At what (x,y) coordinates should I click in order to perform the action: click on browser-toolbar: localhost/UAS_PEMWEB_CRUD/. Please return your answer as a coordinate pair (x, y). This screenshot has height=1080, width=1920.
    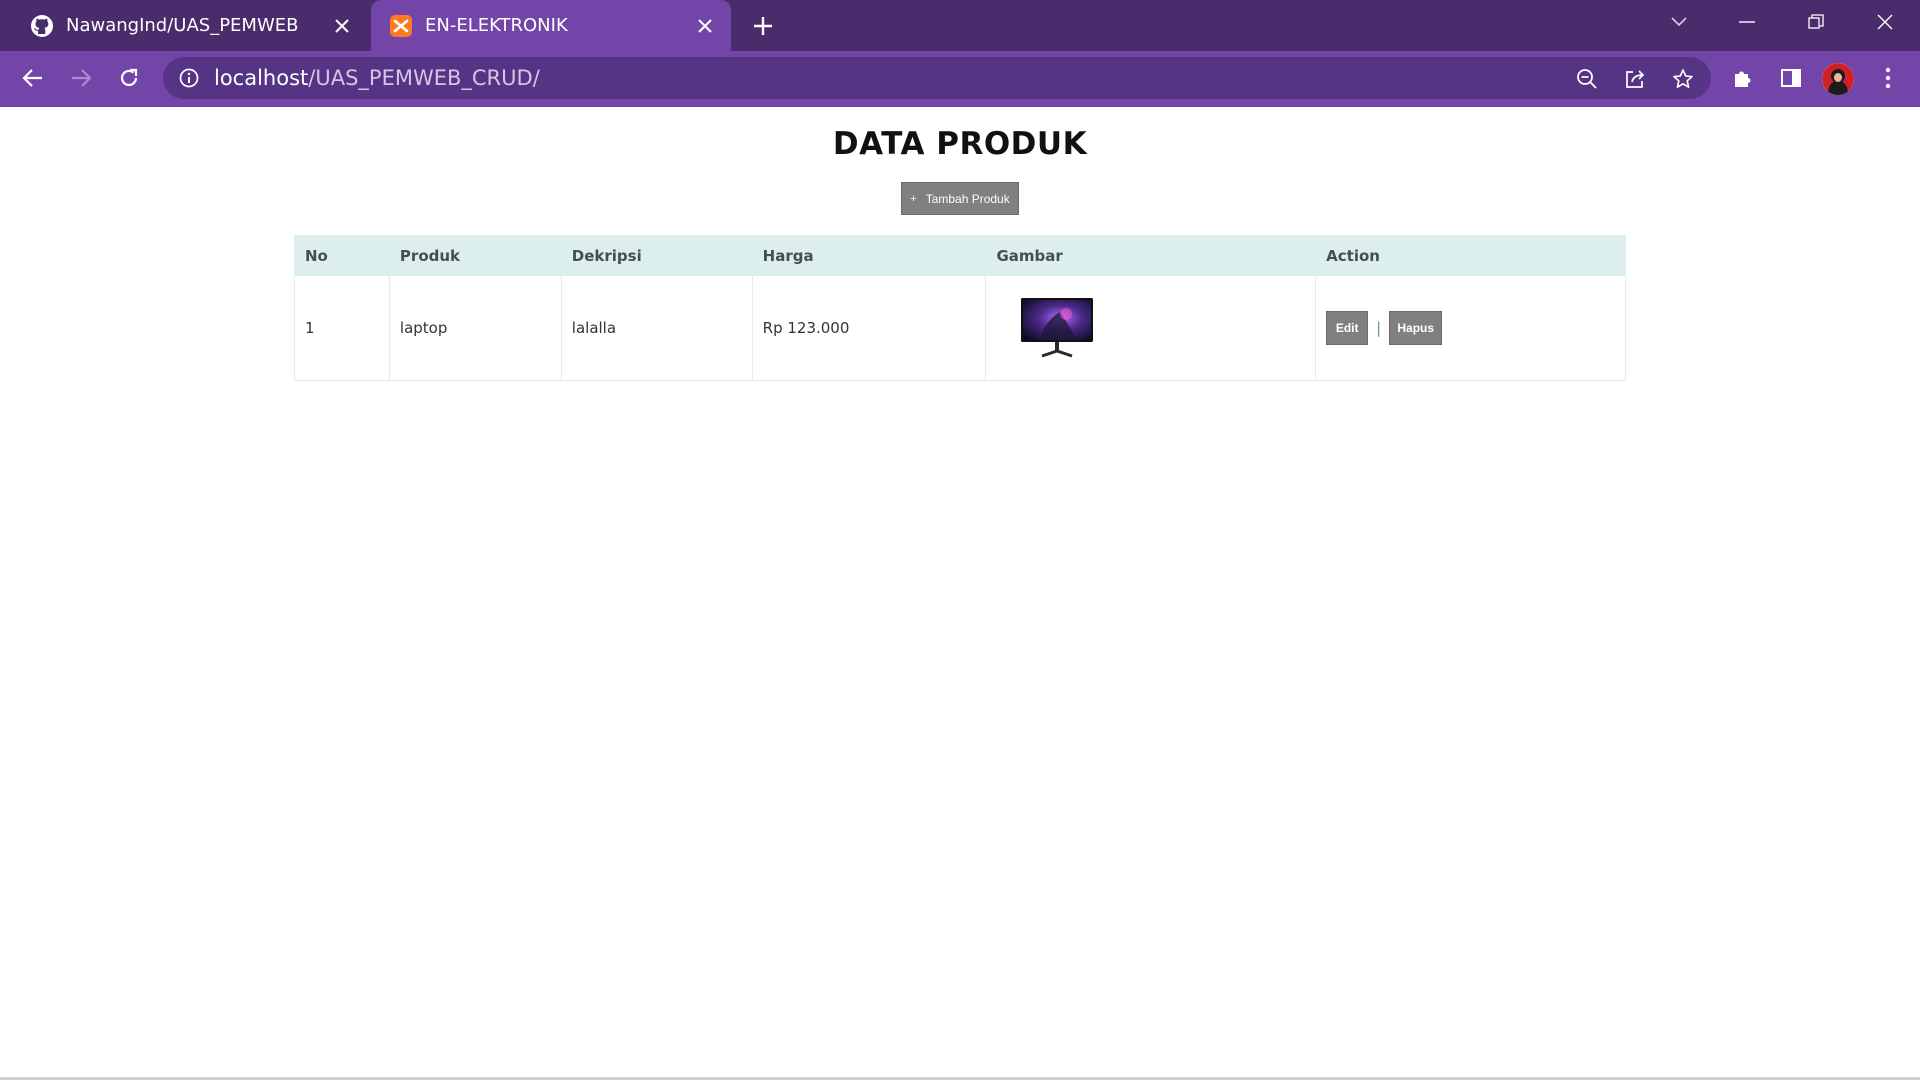
    Looking at the image, I should click on (960, 78).